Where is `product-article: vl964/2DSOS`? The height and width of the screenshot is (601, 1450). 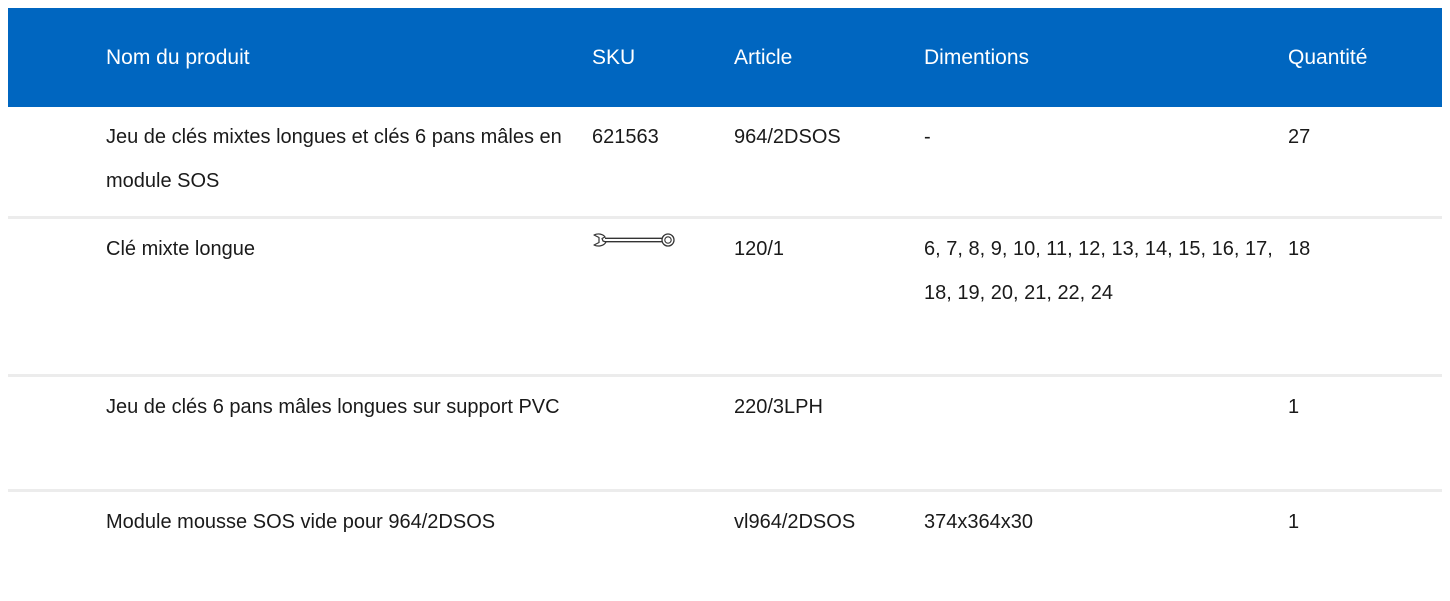 product-article: vl964/2DSOS is located at coordinates (795, 522).